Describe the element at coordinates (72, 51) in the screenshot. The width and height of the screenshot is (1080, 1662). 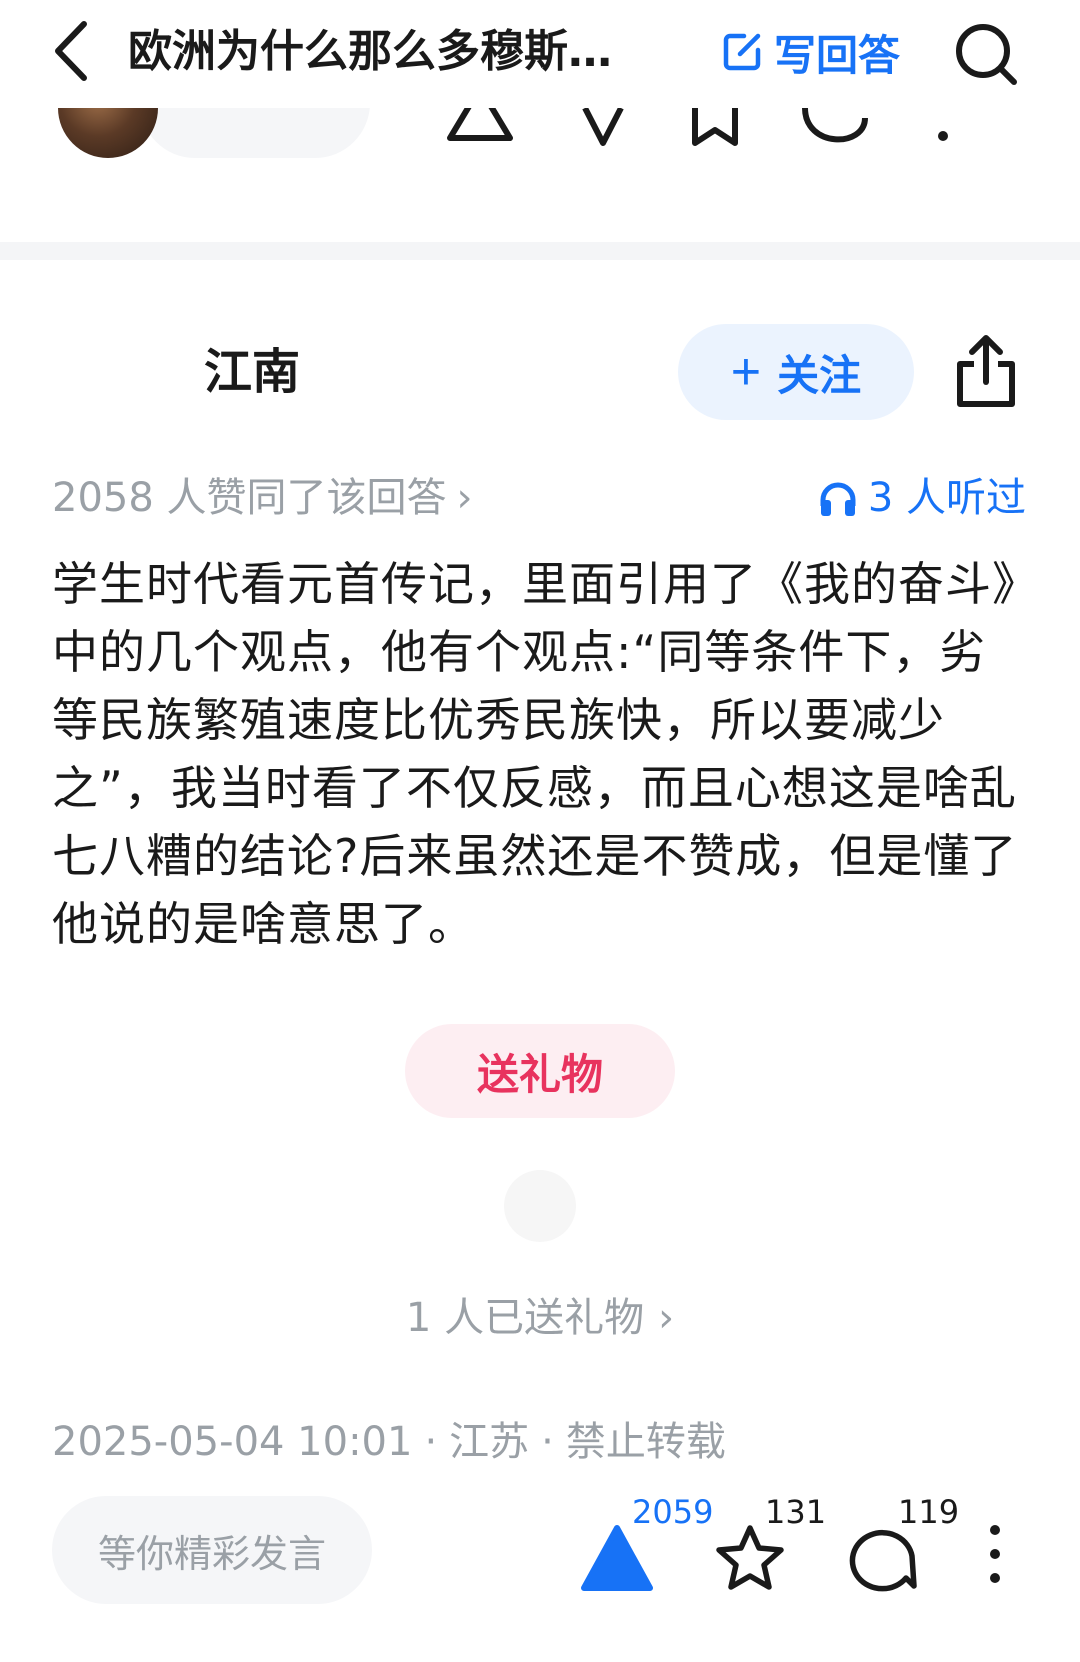
I see `back-icon` at that location.